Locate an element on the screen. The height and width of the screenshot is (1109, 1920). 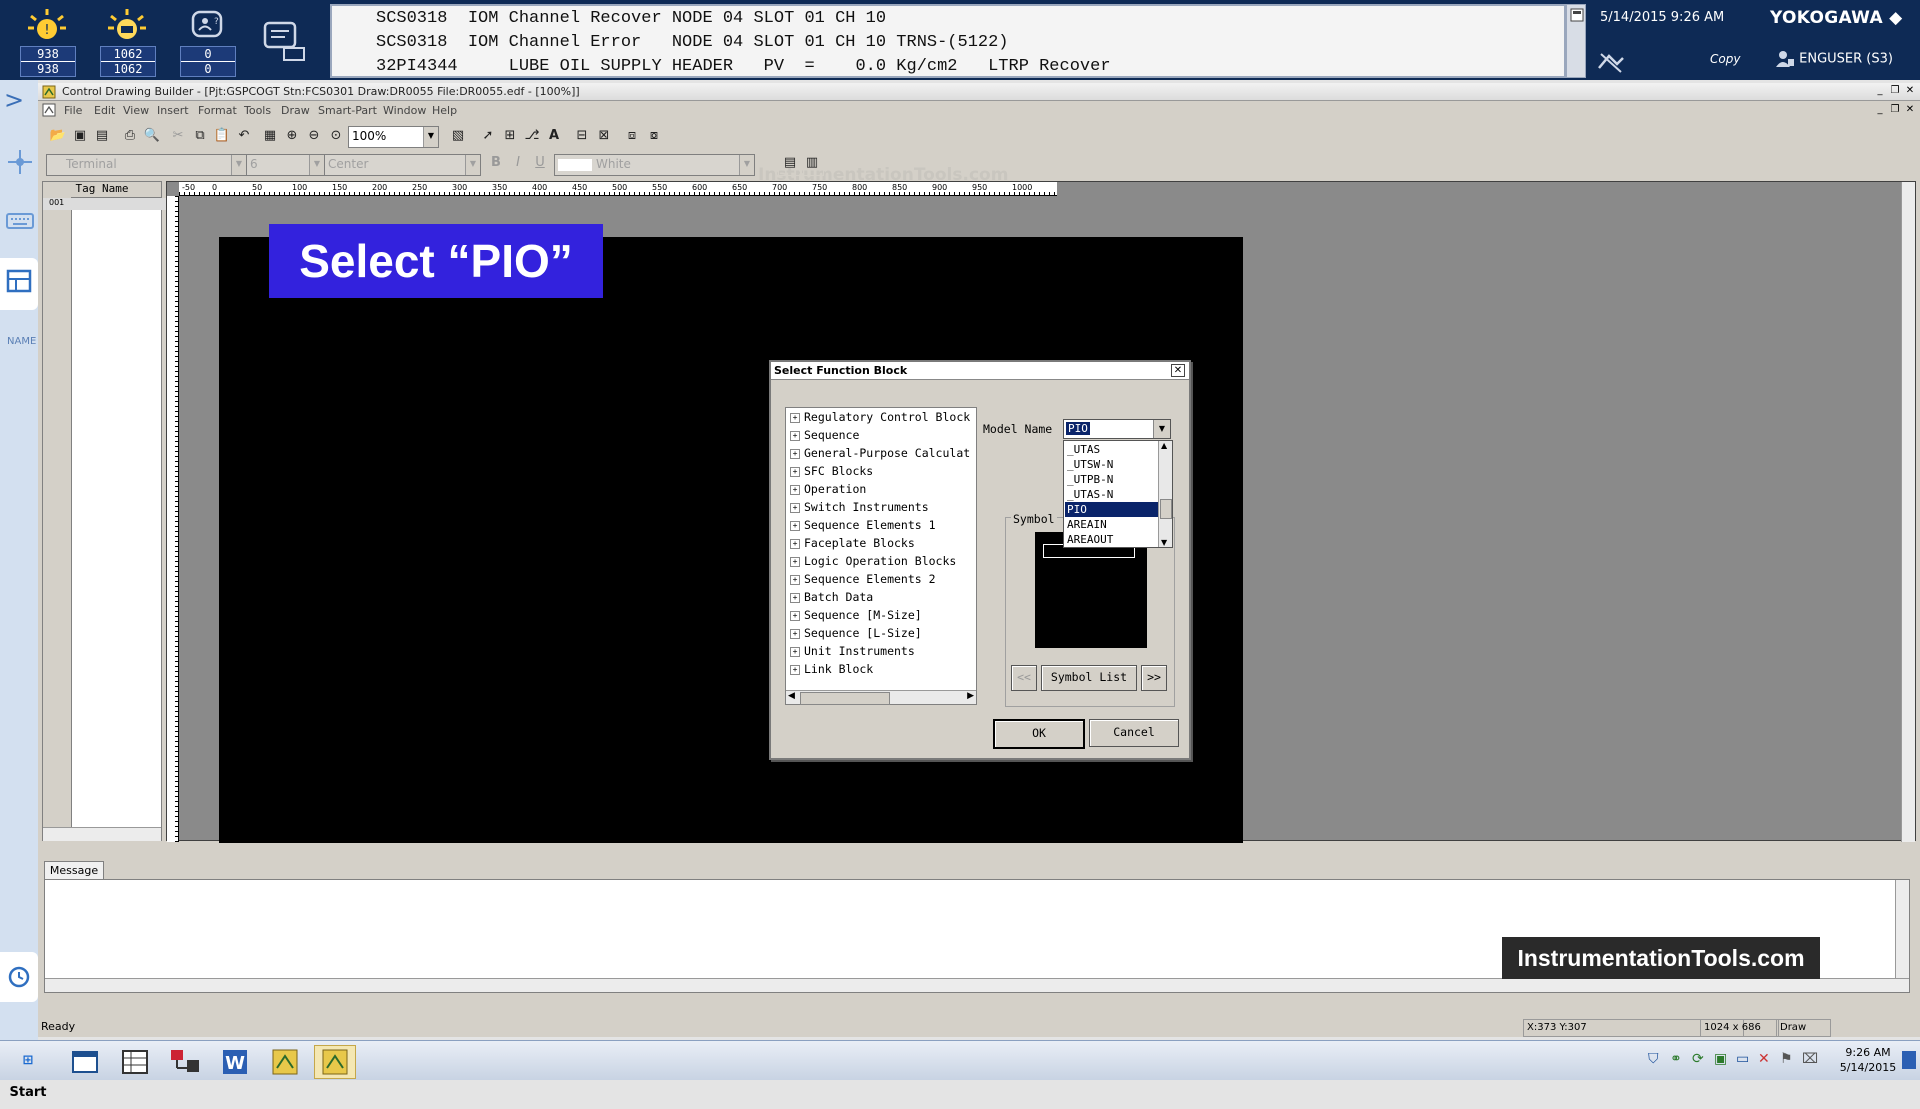
dialog-titlebar: Select Function Block ✕ is located at coordinates (980, 371).